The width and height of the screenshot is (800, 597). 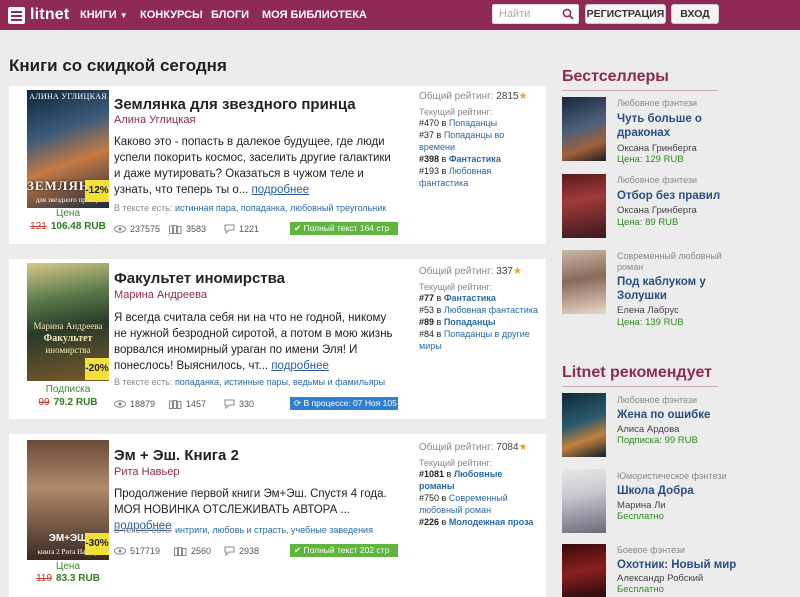 I want to click on book-title: Чуть больше о драконах, so click(x=679, y=126).